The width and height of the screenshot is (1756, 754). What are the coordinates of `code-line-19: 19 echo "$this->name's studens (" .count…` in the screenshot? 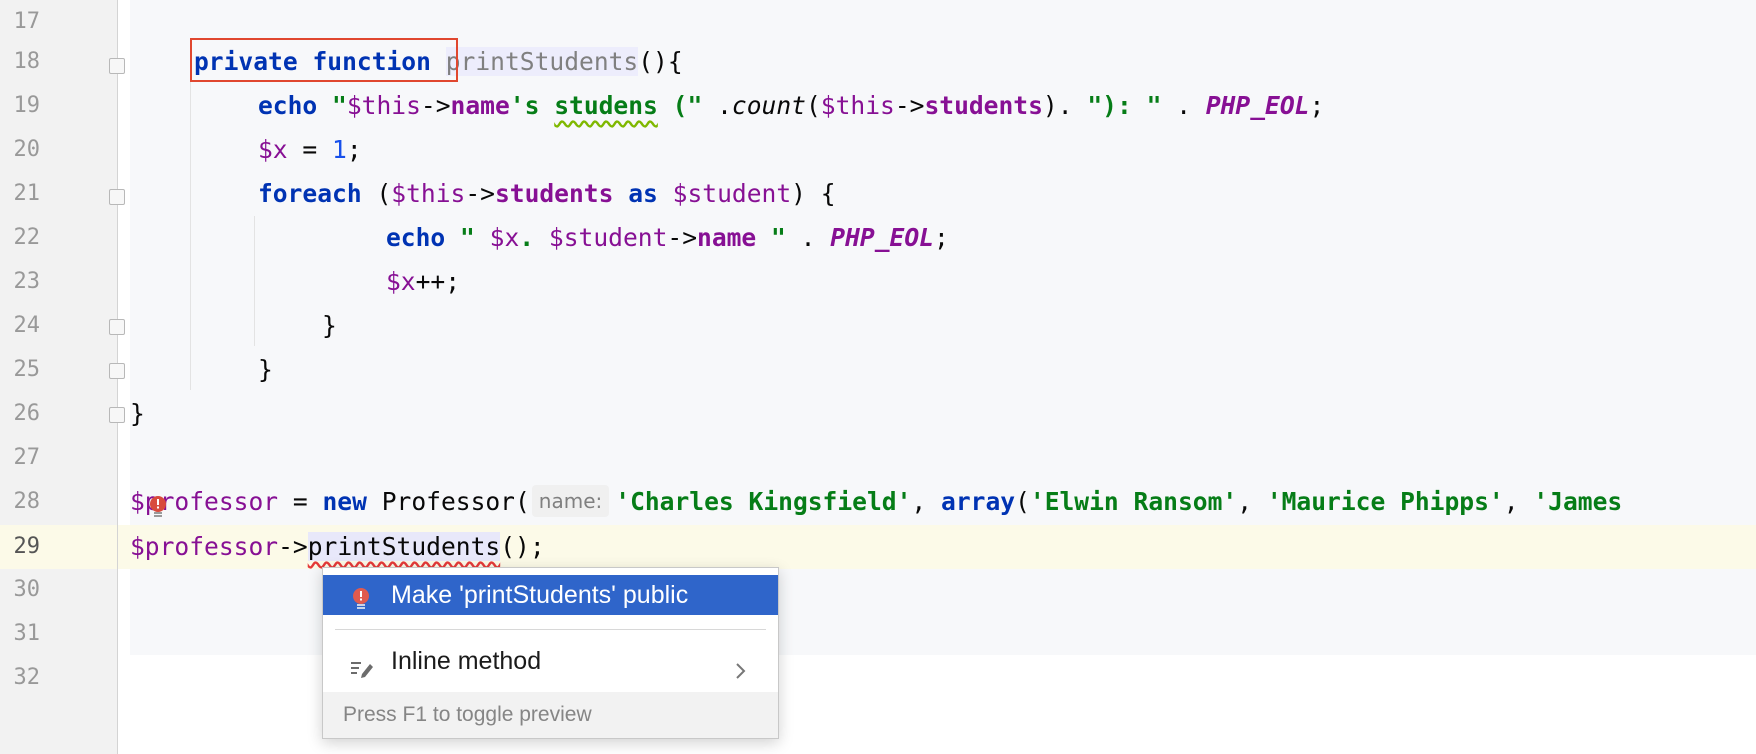 It's located at (878, 106).